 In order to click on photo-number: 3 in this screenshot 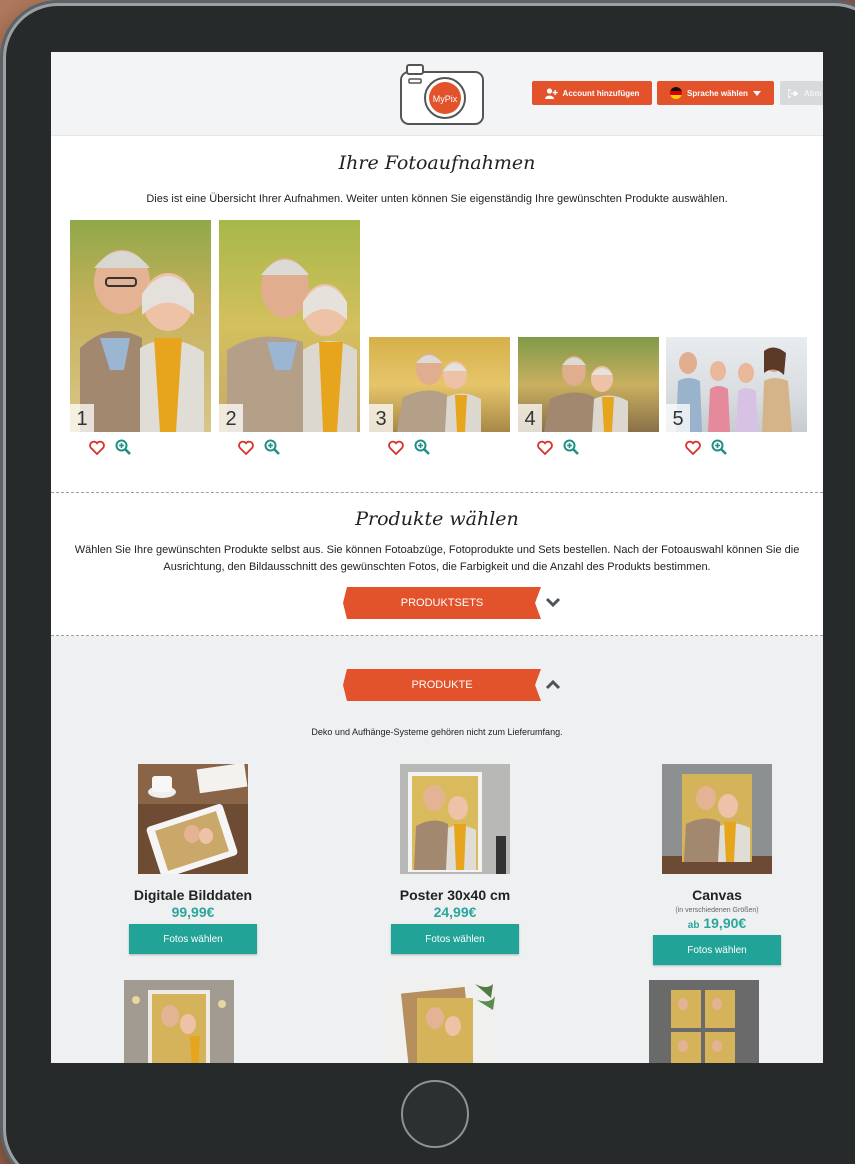, I will do `click(381, 418)`.